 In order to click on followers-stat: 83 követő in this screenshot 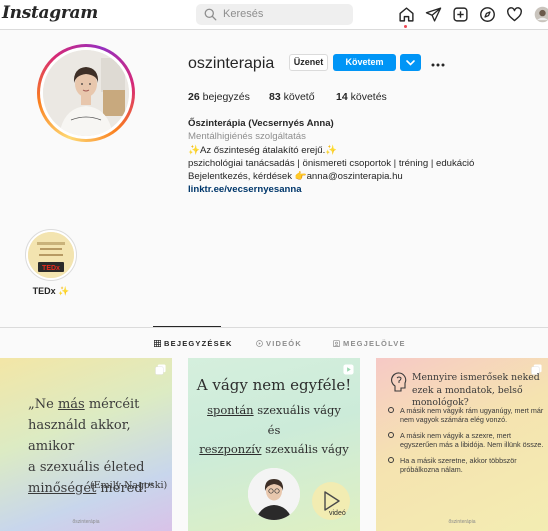, I will do `click(292, 97)`.